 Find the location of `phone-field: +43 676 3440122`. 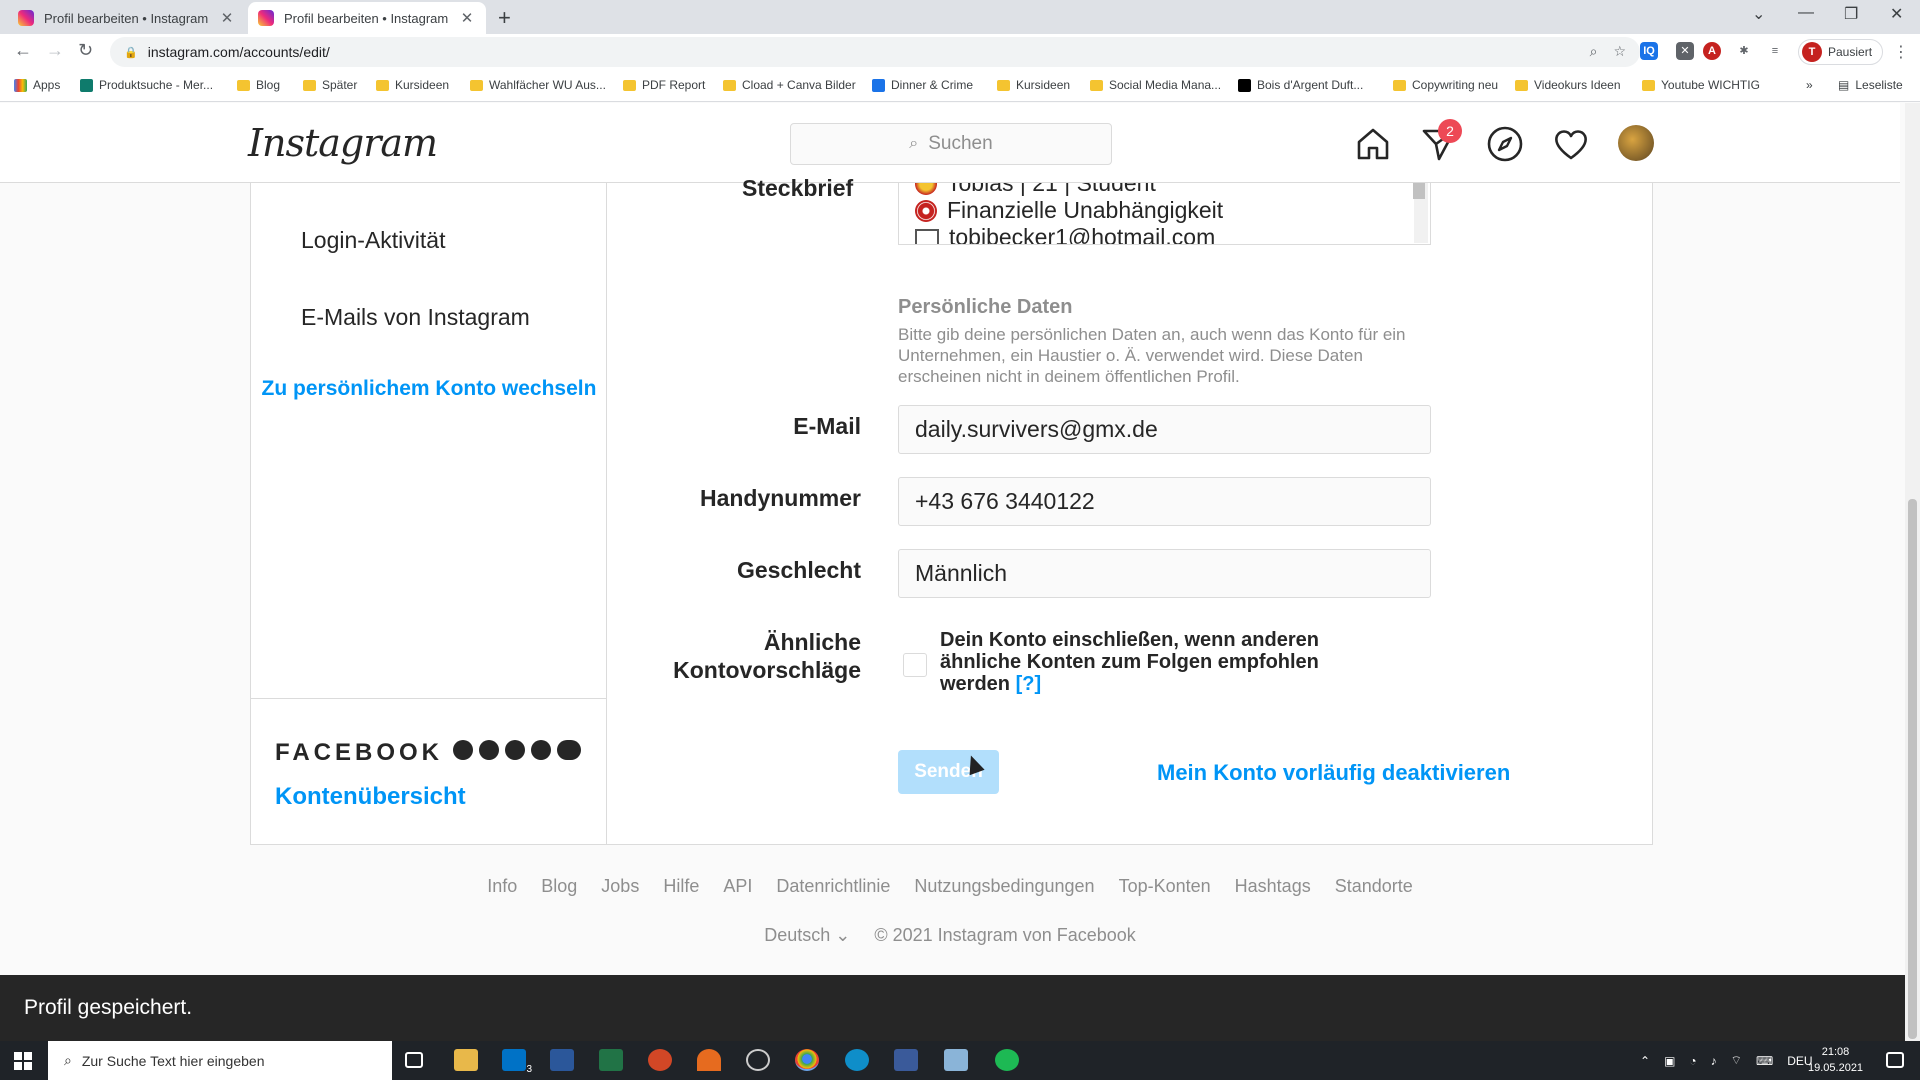

phone-field: +43 676 3440122 is located at coordinates (1164, 501).